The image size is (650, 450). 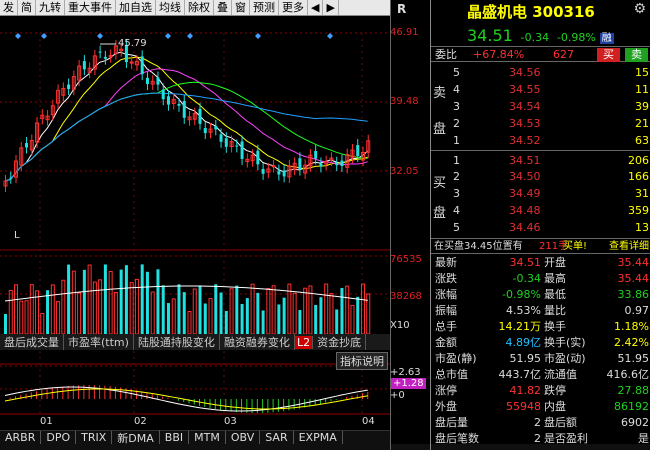 What do you see at coordinates (257, 342) in the screenshot?
I see `subtab-margin: 融资融券变化` at bounding box center [257, 342].